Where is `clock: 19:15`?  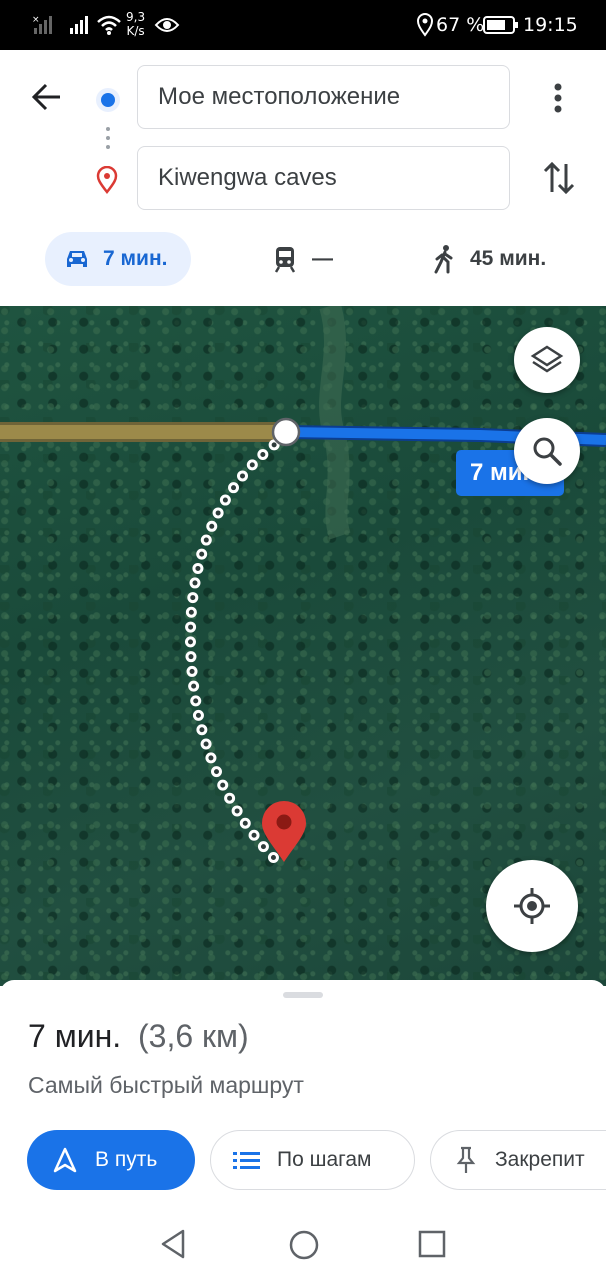
clock: 19:15 is located at coordinates (550, 25).